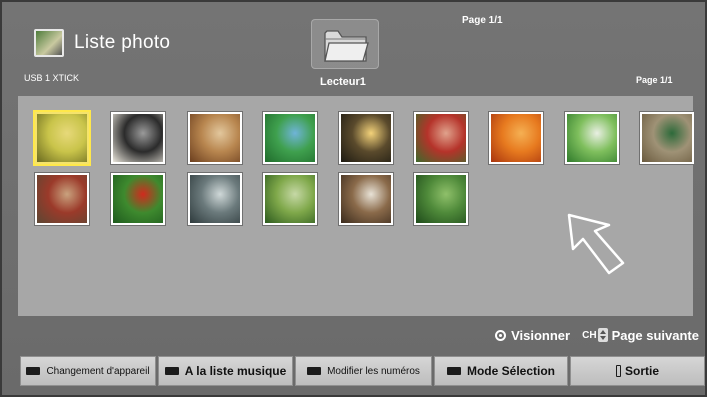 The width and height of the screenshot is (707, 397). What do you see at coordinates (501, 335) in the screenshot?
I see `ok-button-icon` at bounding box center [501, 335].